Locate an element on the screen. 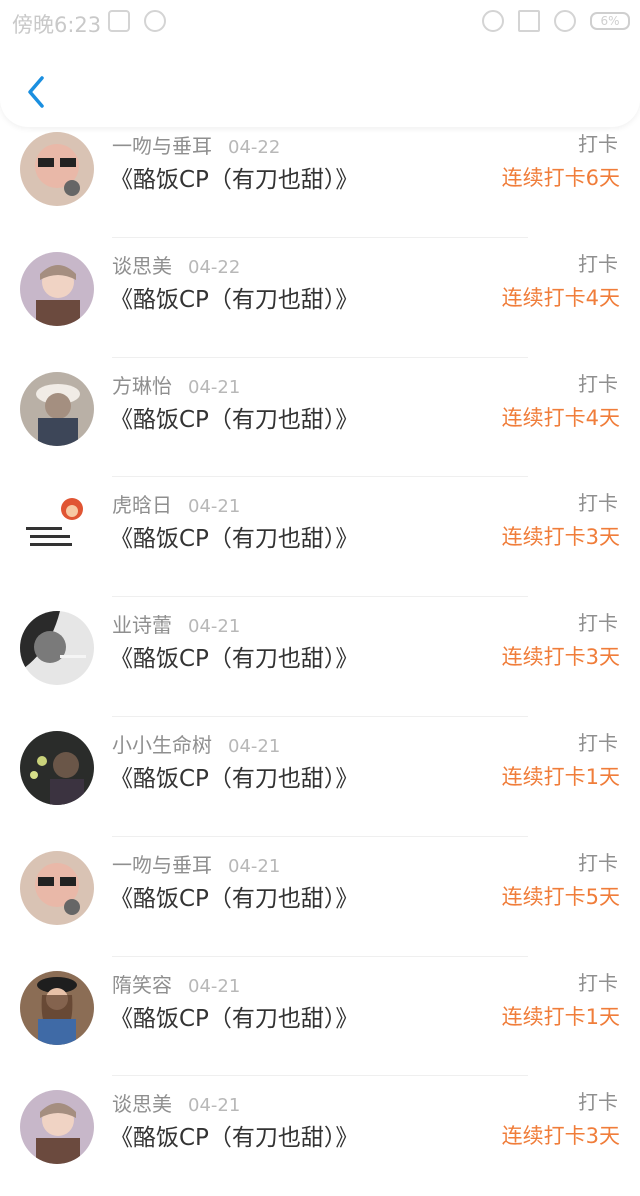  battery-icon: 6% is located at coordinates (610, 21).